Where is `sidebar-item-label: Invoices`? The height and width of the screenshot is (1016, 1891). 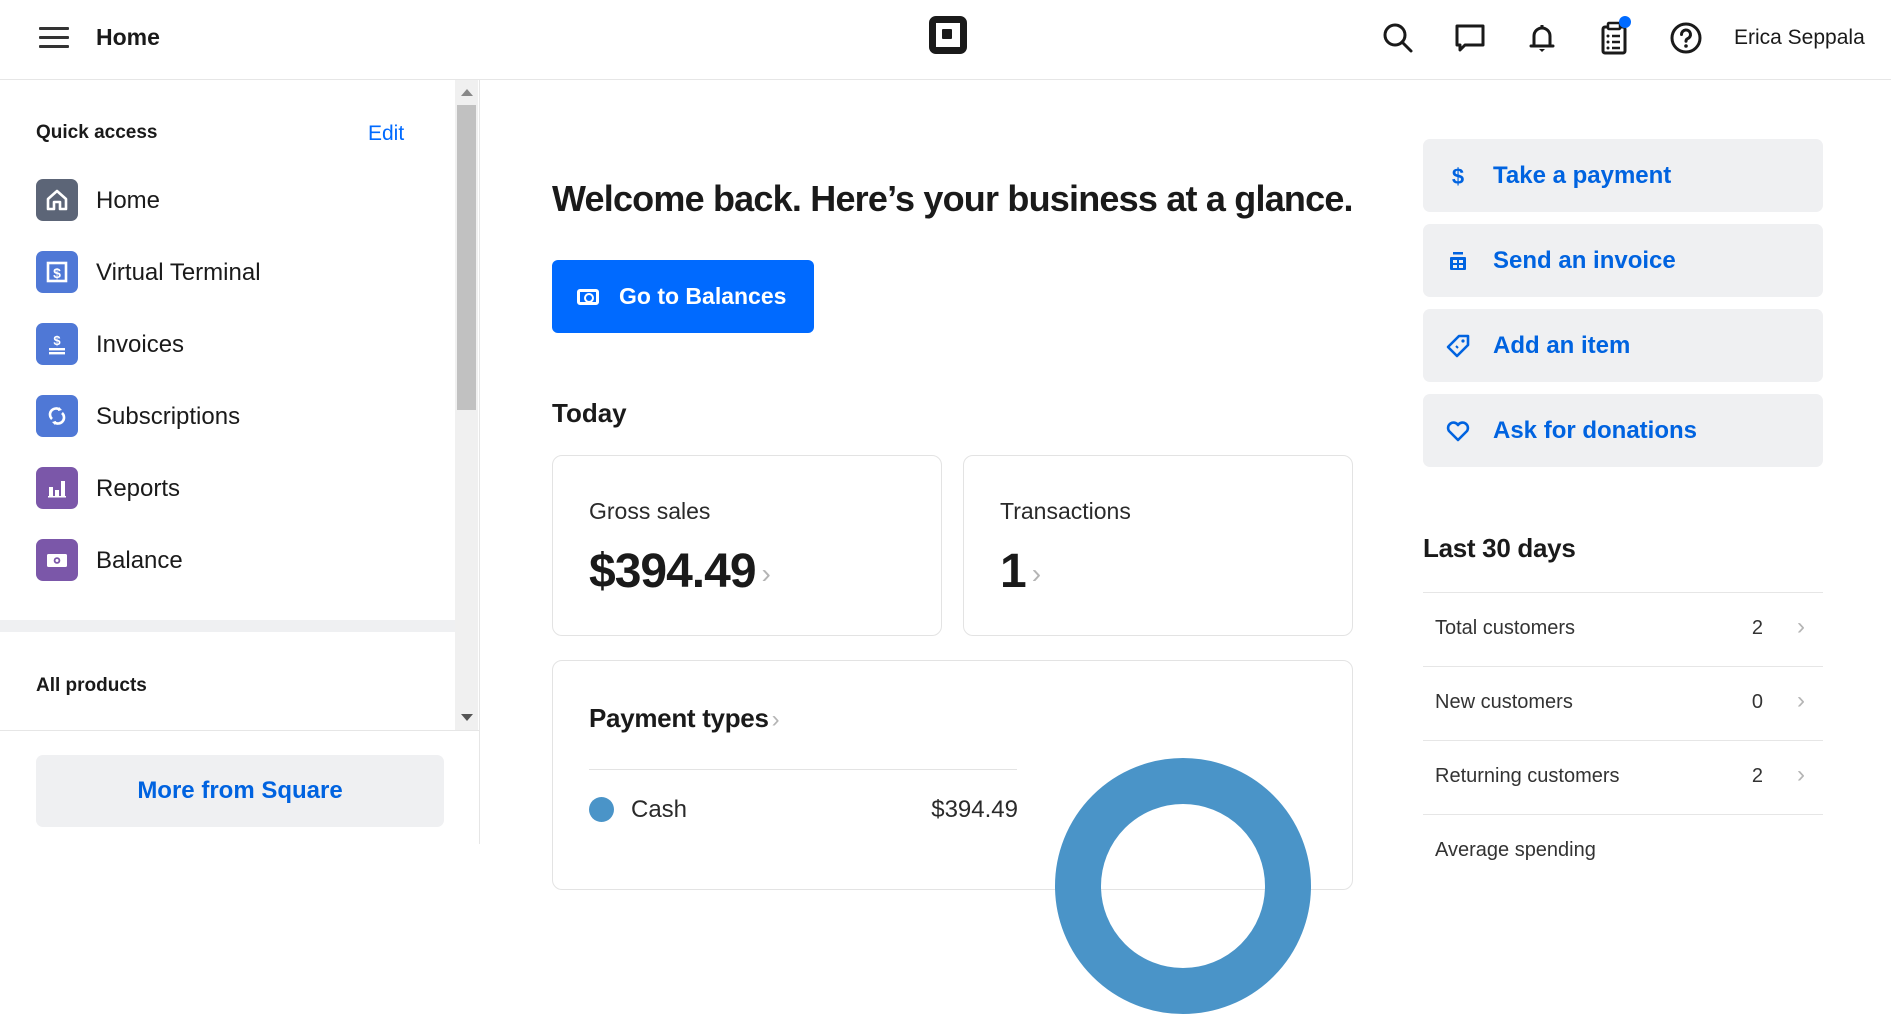 sidebar-item-label: Invoices is located at coordinates (140, 344).